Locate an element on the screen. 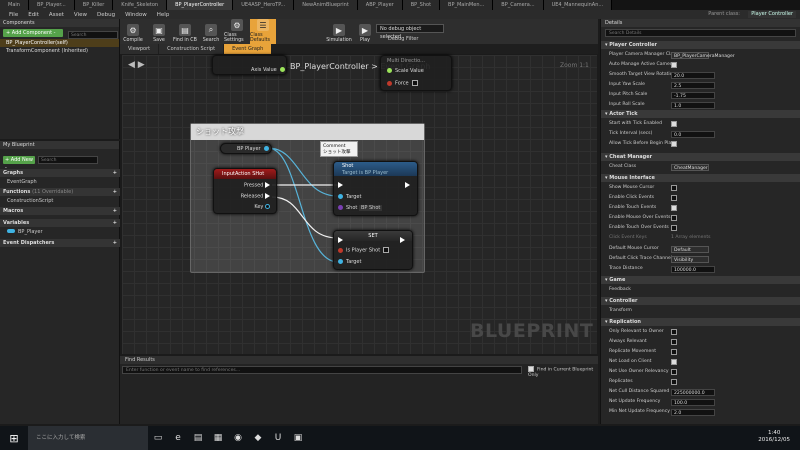 The height and width of the screenshot is (450, 800). input-action-shot-node: InputAction SHot Pressed Released Key is located at coordinates (245, 191).